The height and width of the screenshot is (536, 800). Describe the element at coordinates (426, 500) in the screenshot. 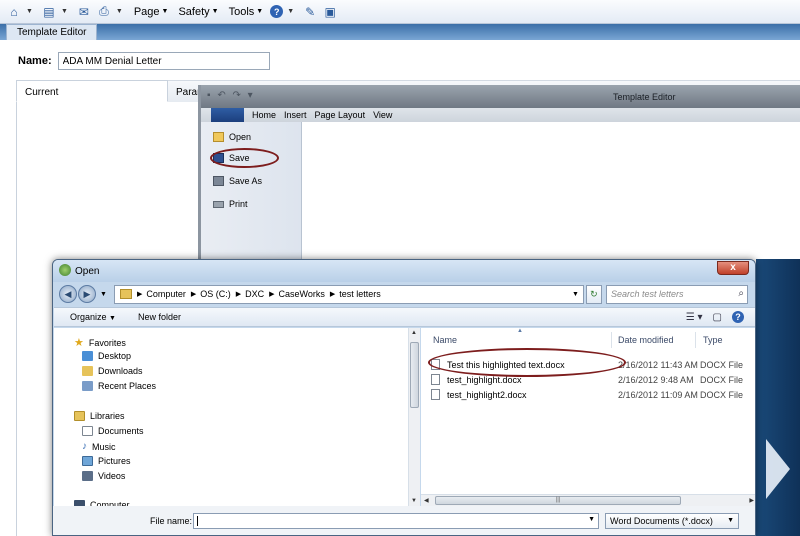

I see `scroll-left-icon: ◀` at that location.